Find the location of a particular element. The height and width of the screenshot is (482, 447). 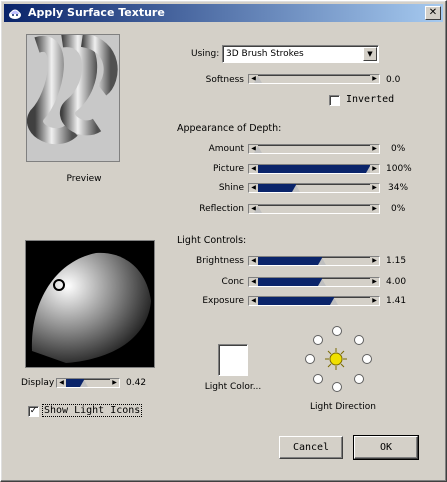

softness-value: 0.0 is located at coordinates (393, 80).